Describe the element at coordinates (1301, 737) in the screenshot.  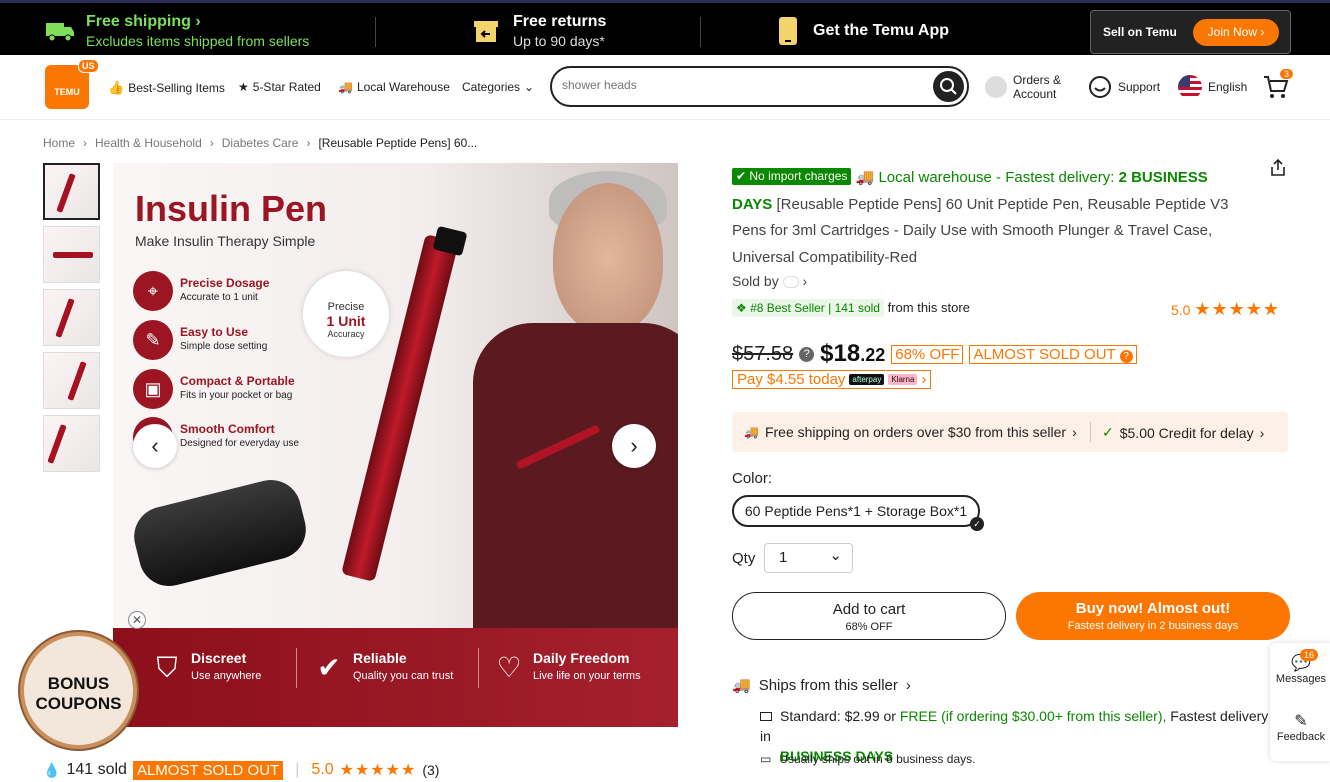
I see `feedback-label: Feedback` at that location.